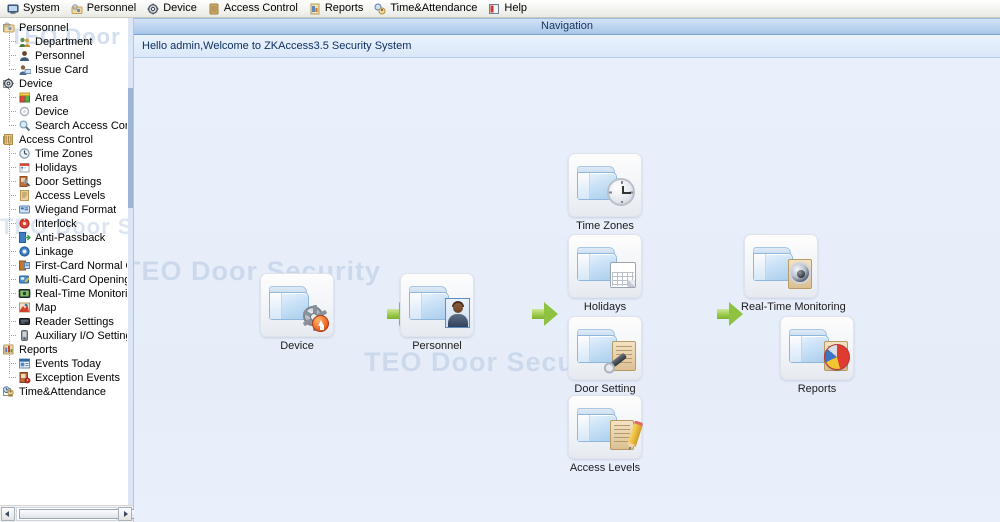 The height and width of the screenshot is (522, 1000). Describe the element at coordinates (63, 238) in the screenshot. I see `sidebar-item-anti-passback: Anti-Passback` at that location.